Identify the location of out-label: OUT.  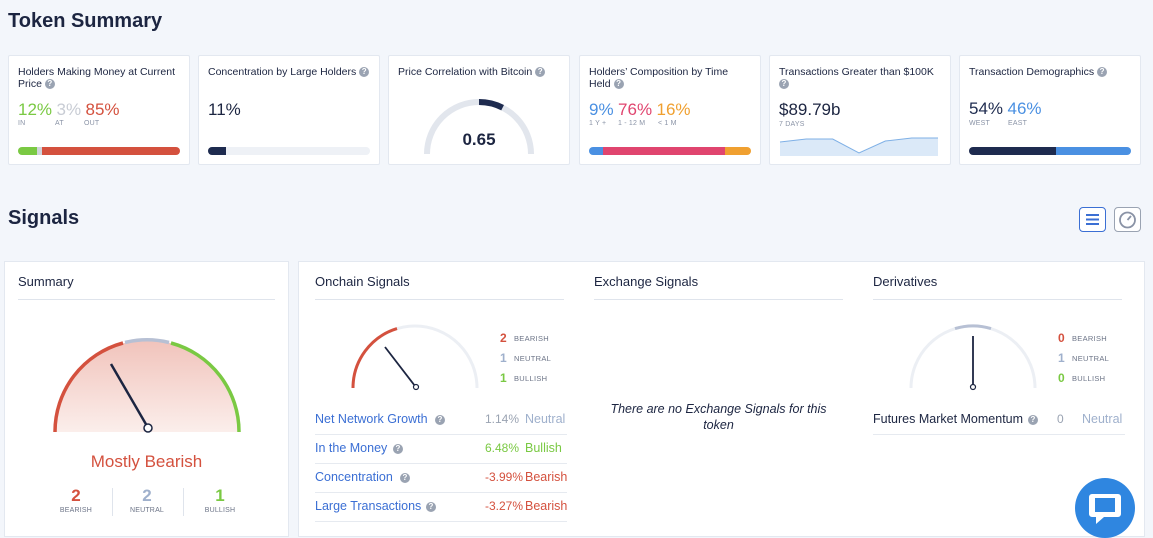
(92, 123).